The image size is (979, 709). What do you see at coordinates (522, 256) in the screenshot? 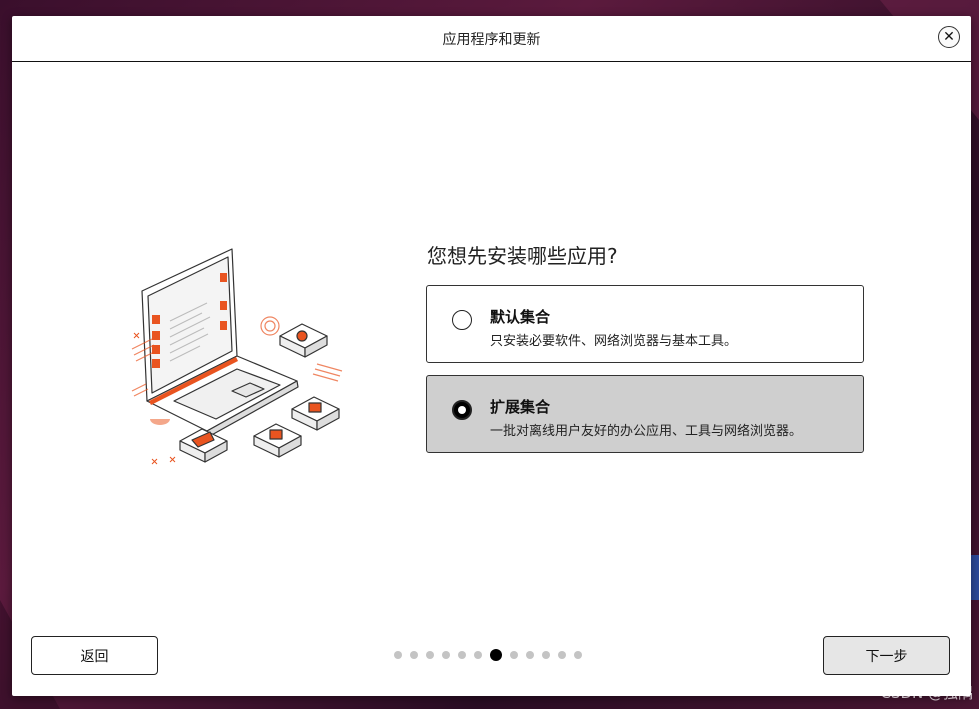
I see `question-heading: 您想先安装哪些应用?` at bounding box center [522, 256].